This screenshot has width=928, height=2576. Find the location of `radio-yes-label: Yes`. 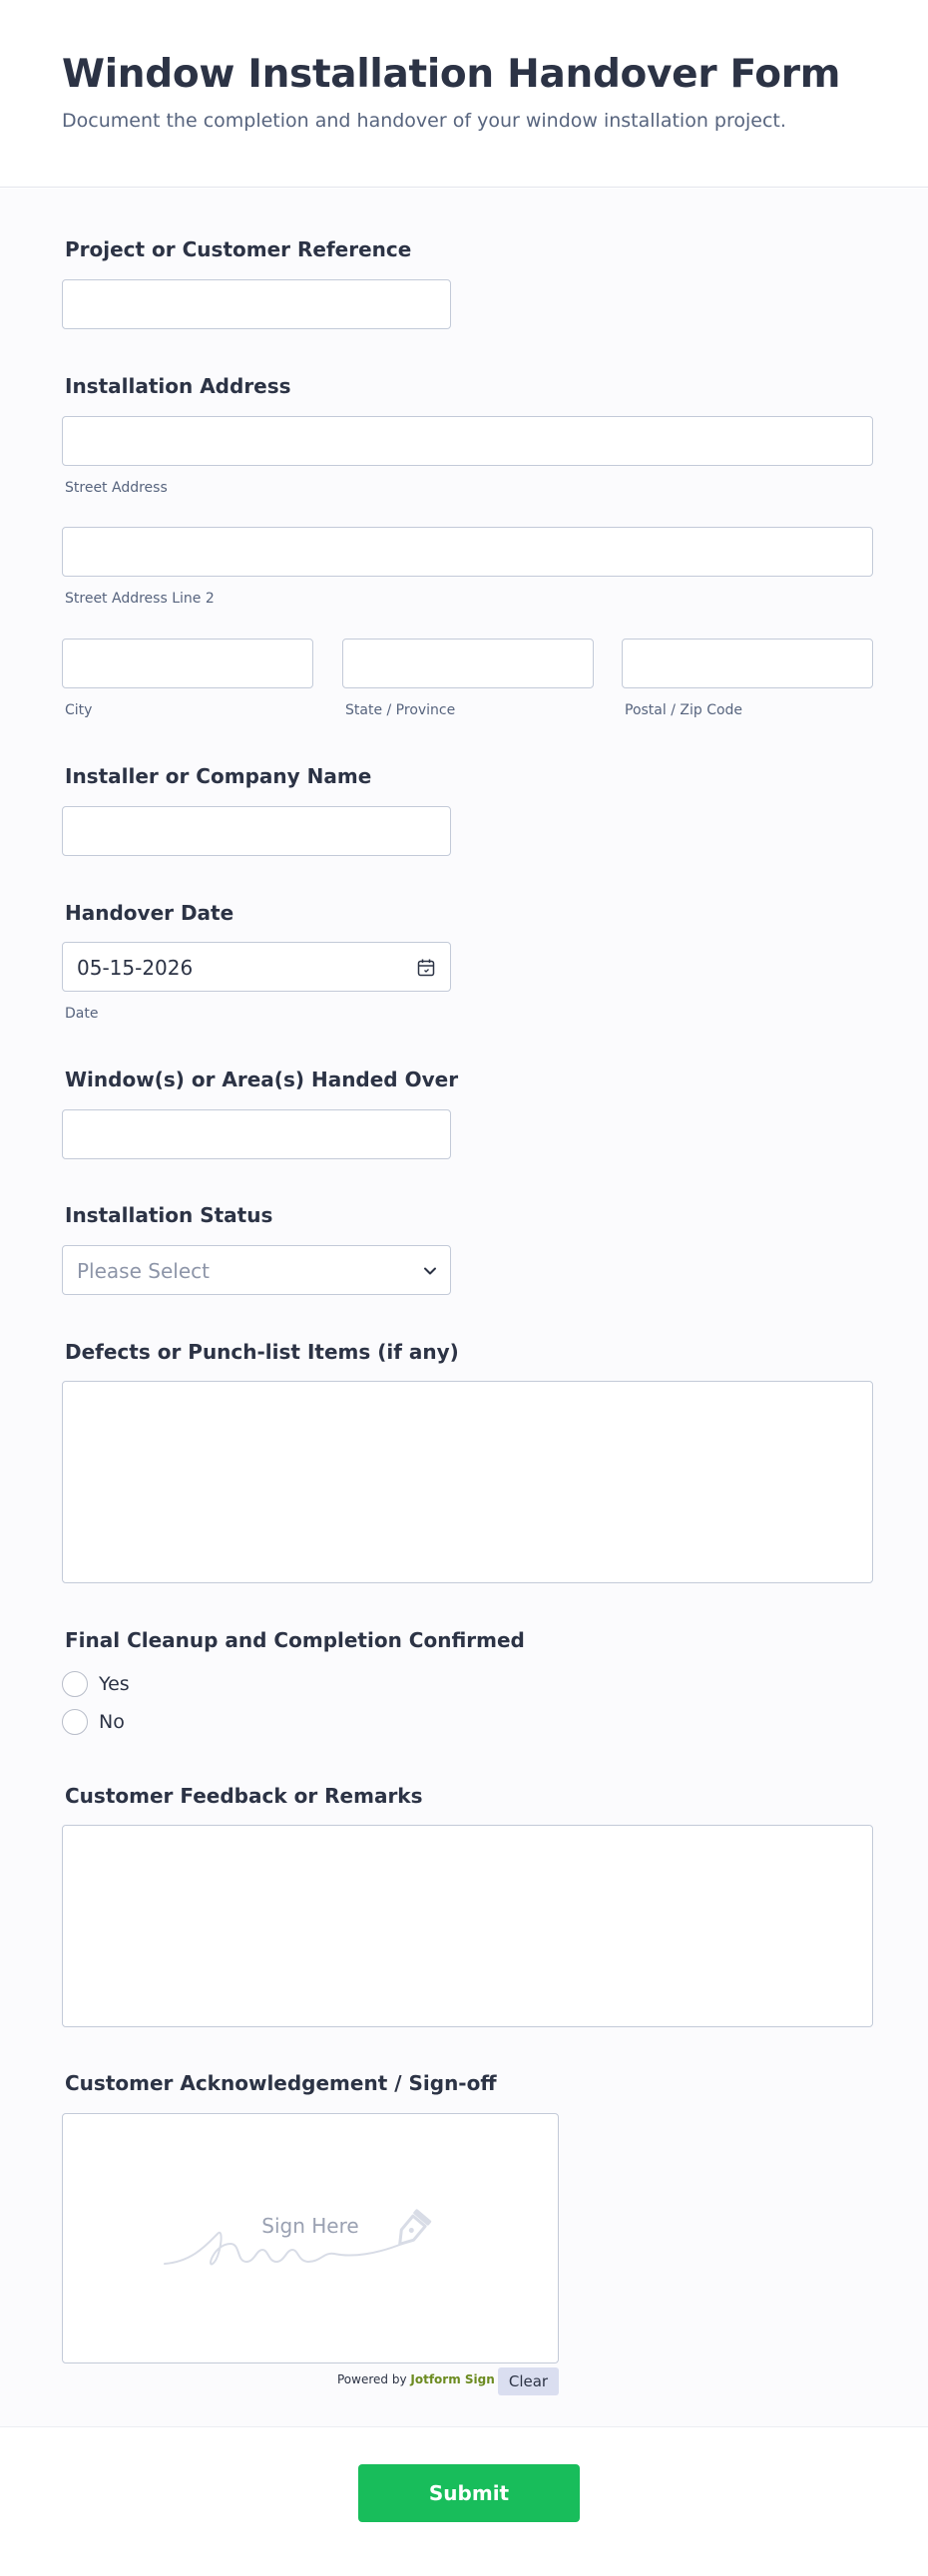

radio-yes-label: Yes is located at coordinates (114, 1684).